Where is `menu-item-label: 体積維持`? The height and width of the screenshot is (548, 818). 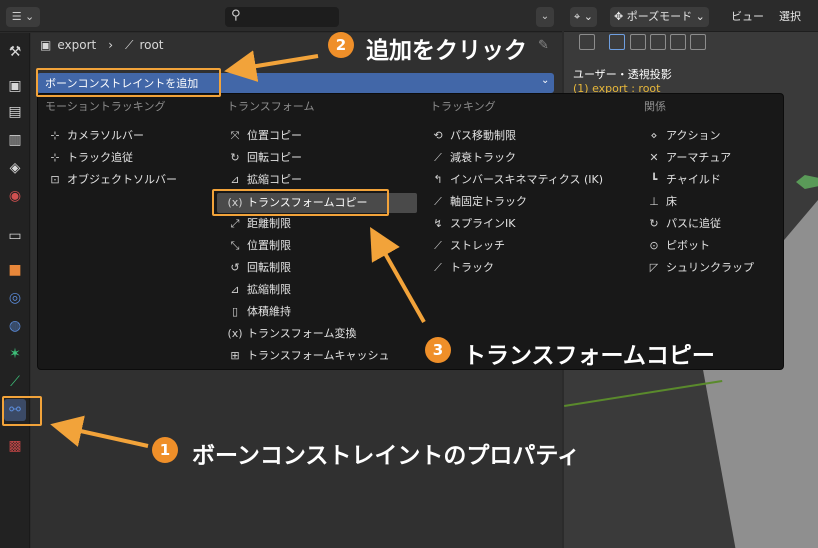
menu-item-label: 体積維持 is located at coordinates (269, 311).